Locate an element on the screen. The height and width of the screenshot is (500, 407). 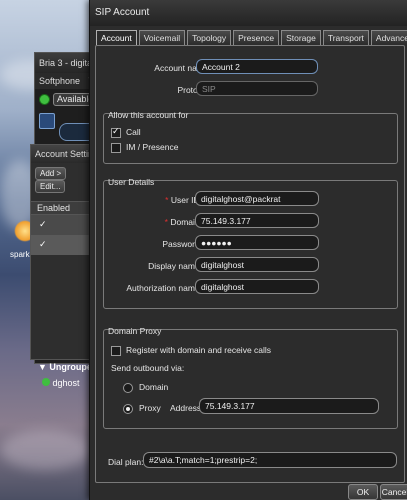
dial-plan-label: Dial plan: is located at coordinates (126, 462).